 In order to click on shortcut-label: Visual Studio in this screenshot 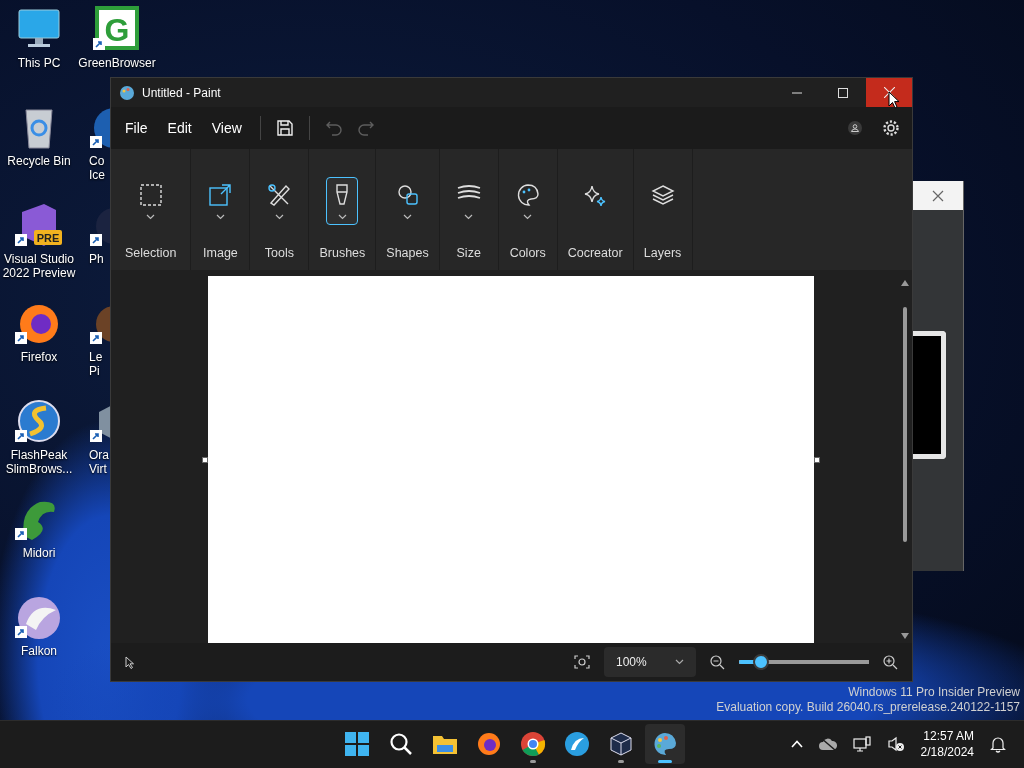, I will do `click(39, 259)`.